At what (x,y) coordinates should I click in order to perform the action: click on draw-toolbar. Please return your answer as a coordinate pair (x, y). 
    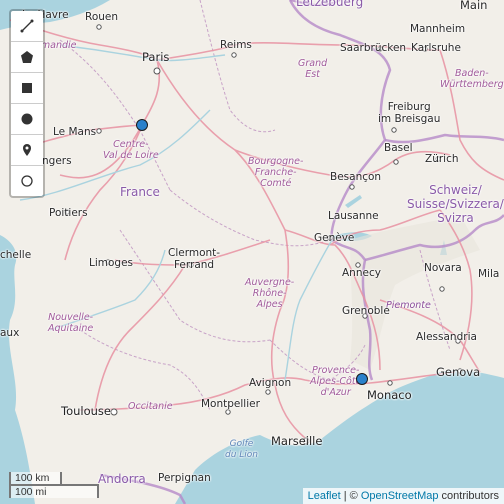
    Looking at the image, I should click on (27, 103).